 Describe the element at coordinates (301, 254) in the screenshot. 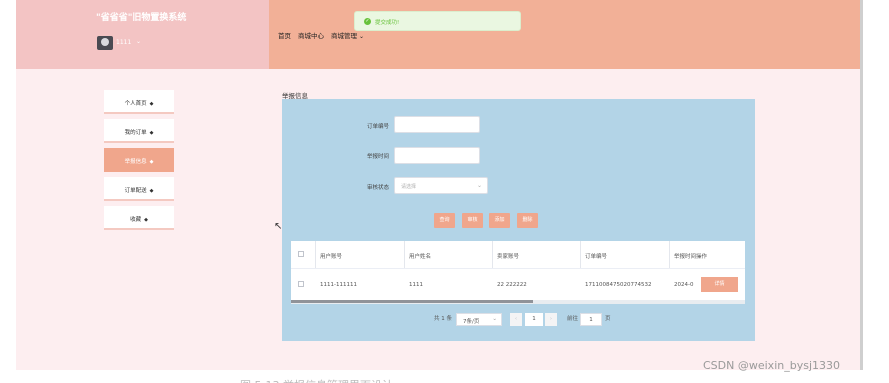

I see `select-all-checkbox` at that location.